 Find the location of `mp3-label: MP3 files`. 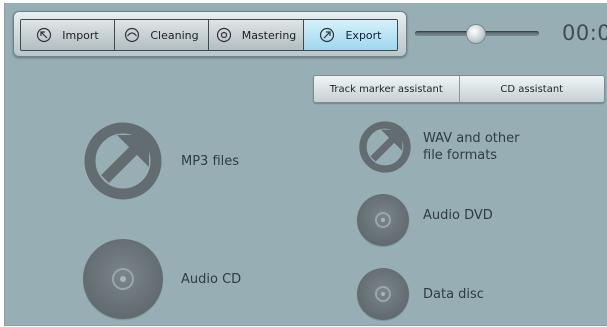

mp3-label: MP3 files is located at coordinates (210, 161).